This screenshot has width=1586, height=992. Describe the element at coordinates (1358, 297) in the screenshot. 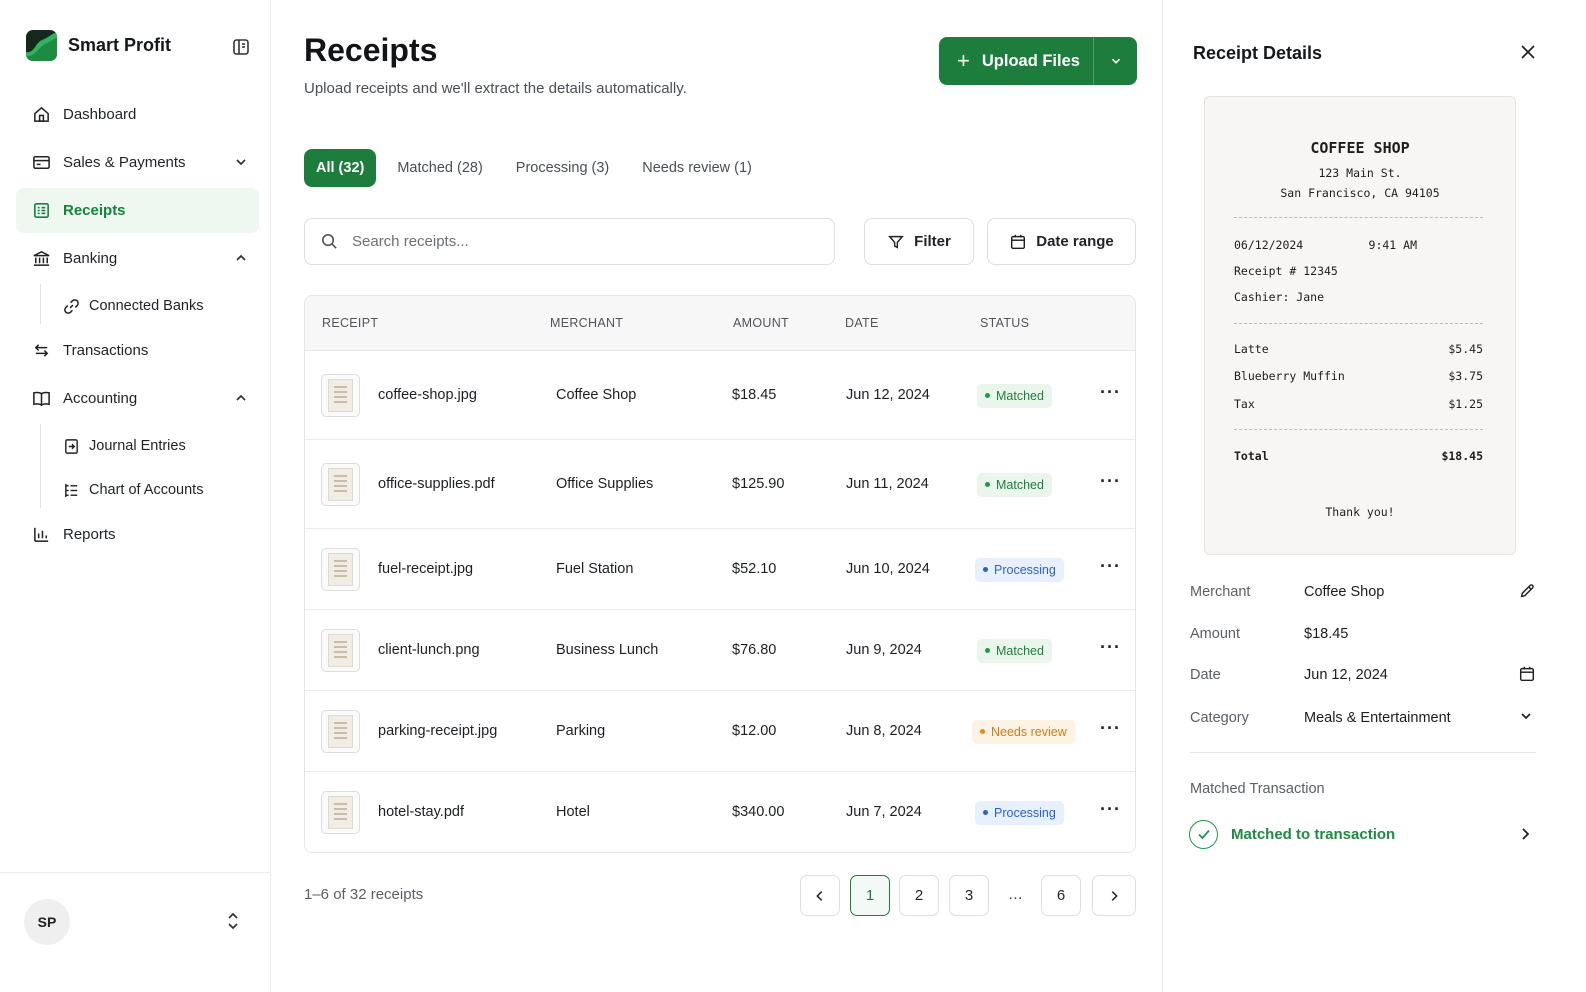

I see `receipt-cashier: Cashier: Jane` at that location.